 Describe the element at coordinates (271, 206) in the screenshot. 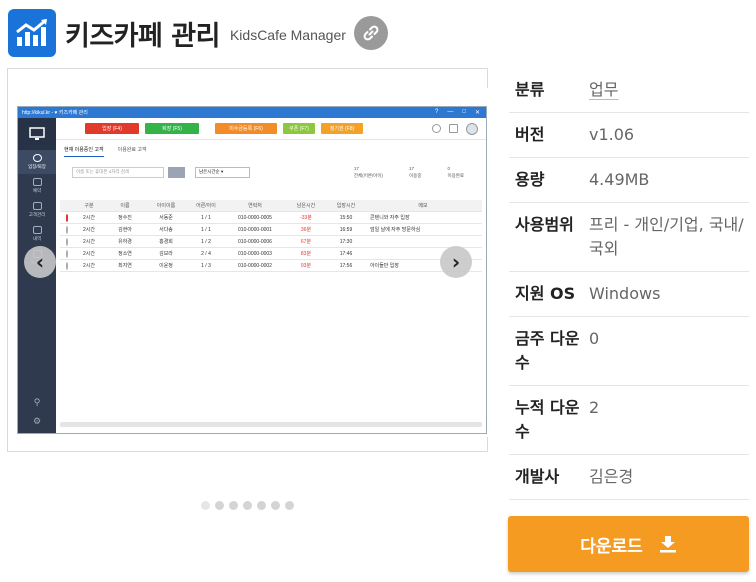

I see `table-header: 구분 이름 아이이름 어른/아이 연락처 남은시간 입장시간 메모` at that location.